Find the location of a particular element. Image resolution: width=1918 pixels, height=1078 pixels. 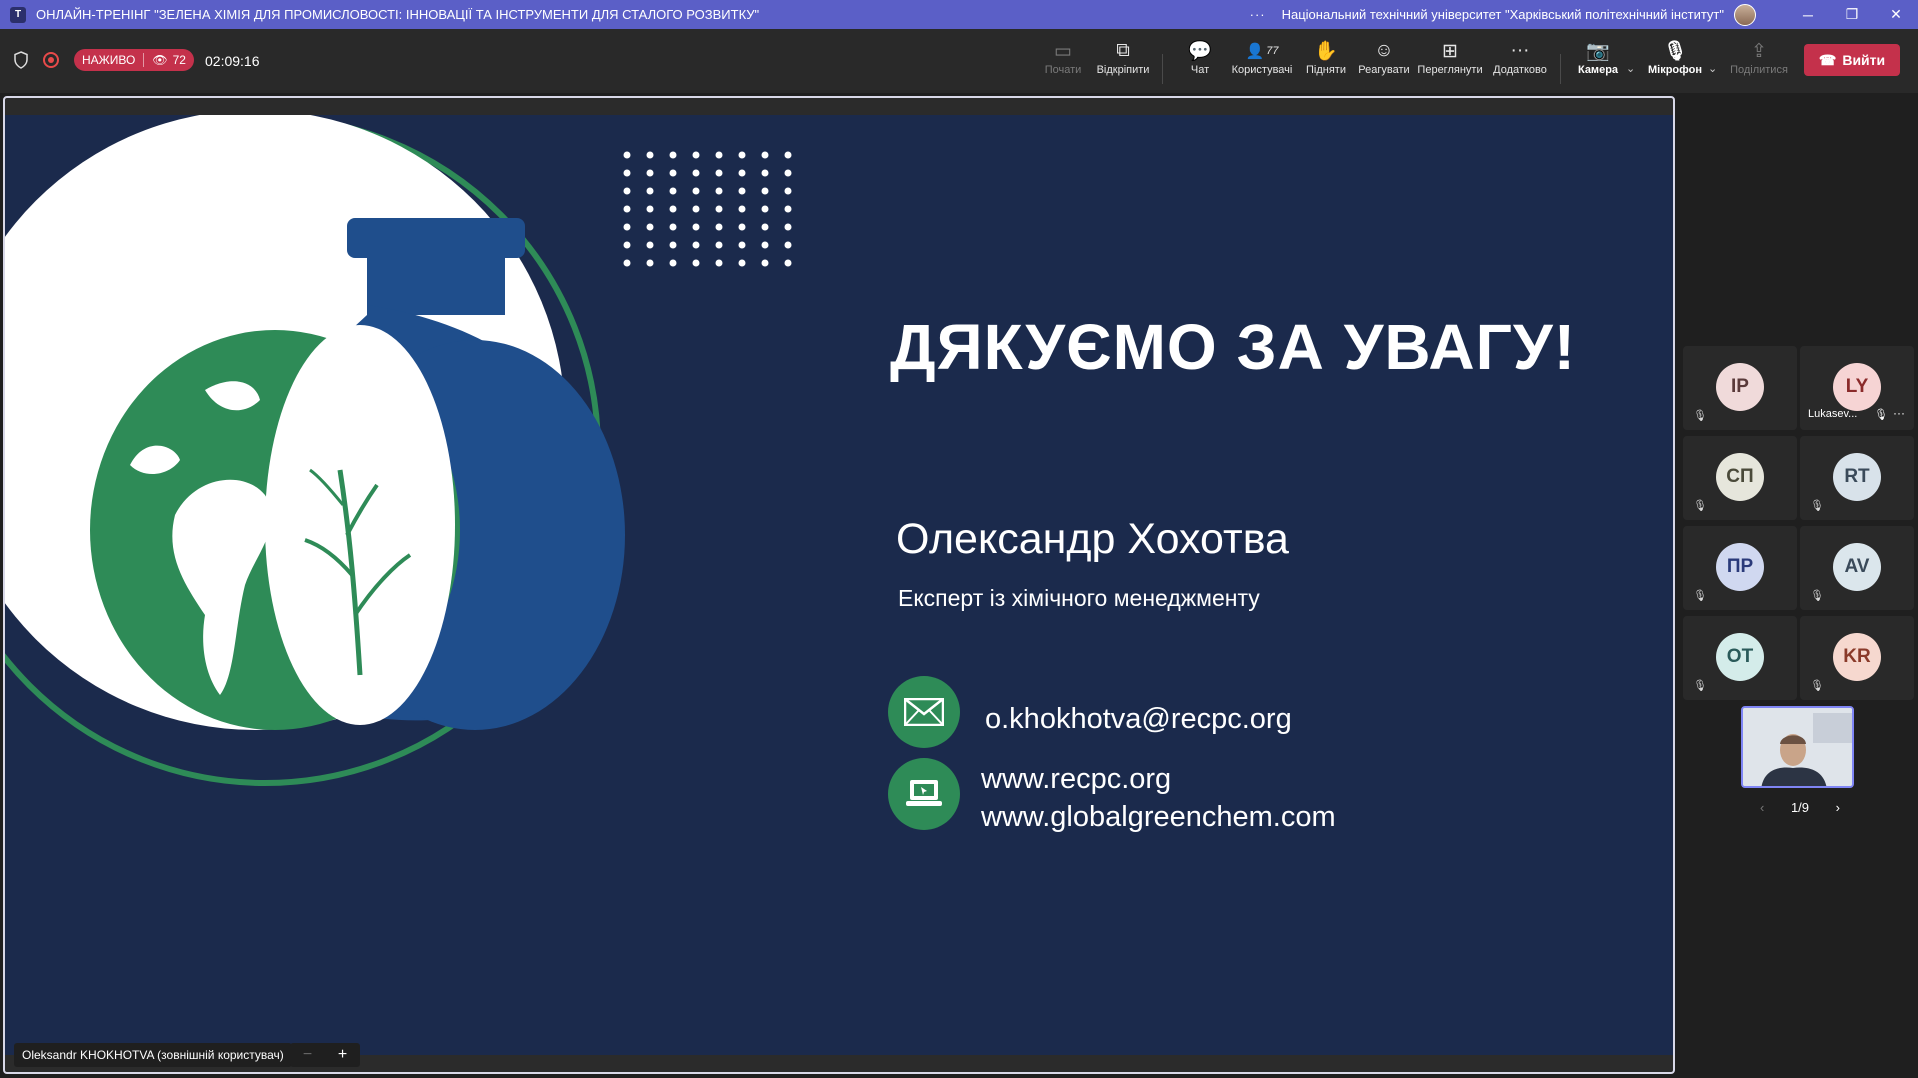

minimize-button: ─ is located at coordinates (1808, 14).